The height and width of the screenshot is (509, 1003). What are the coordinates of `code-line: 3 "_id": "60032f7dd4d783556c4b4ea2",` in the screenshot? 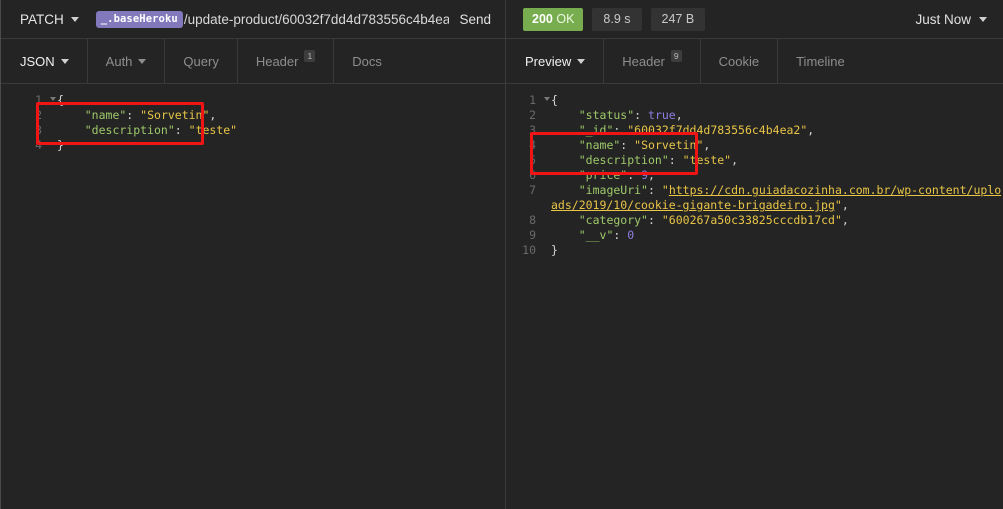 It's located at (754, 130).